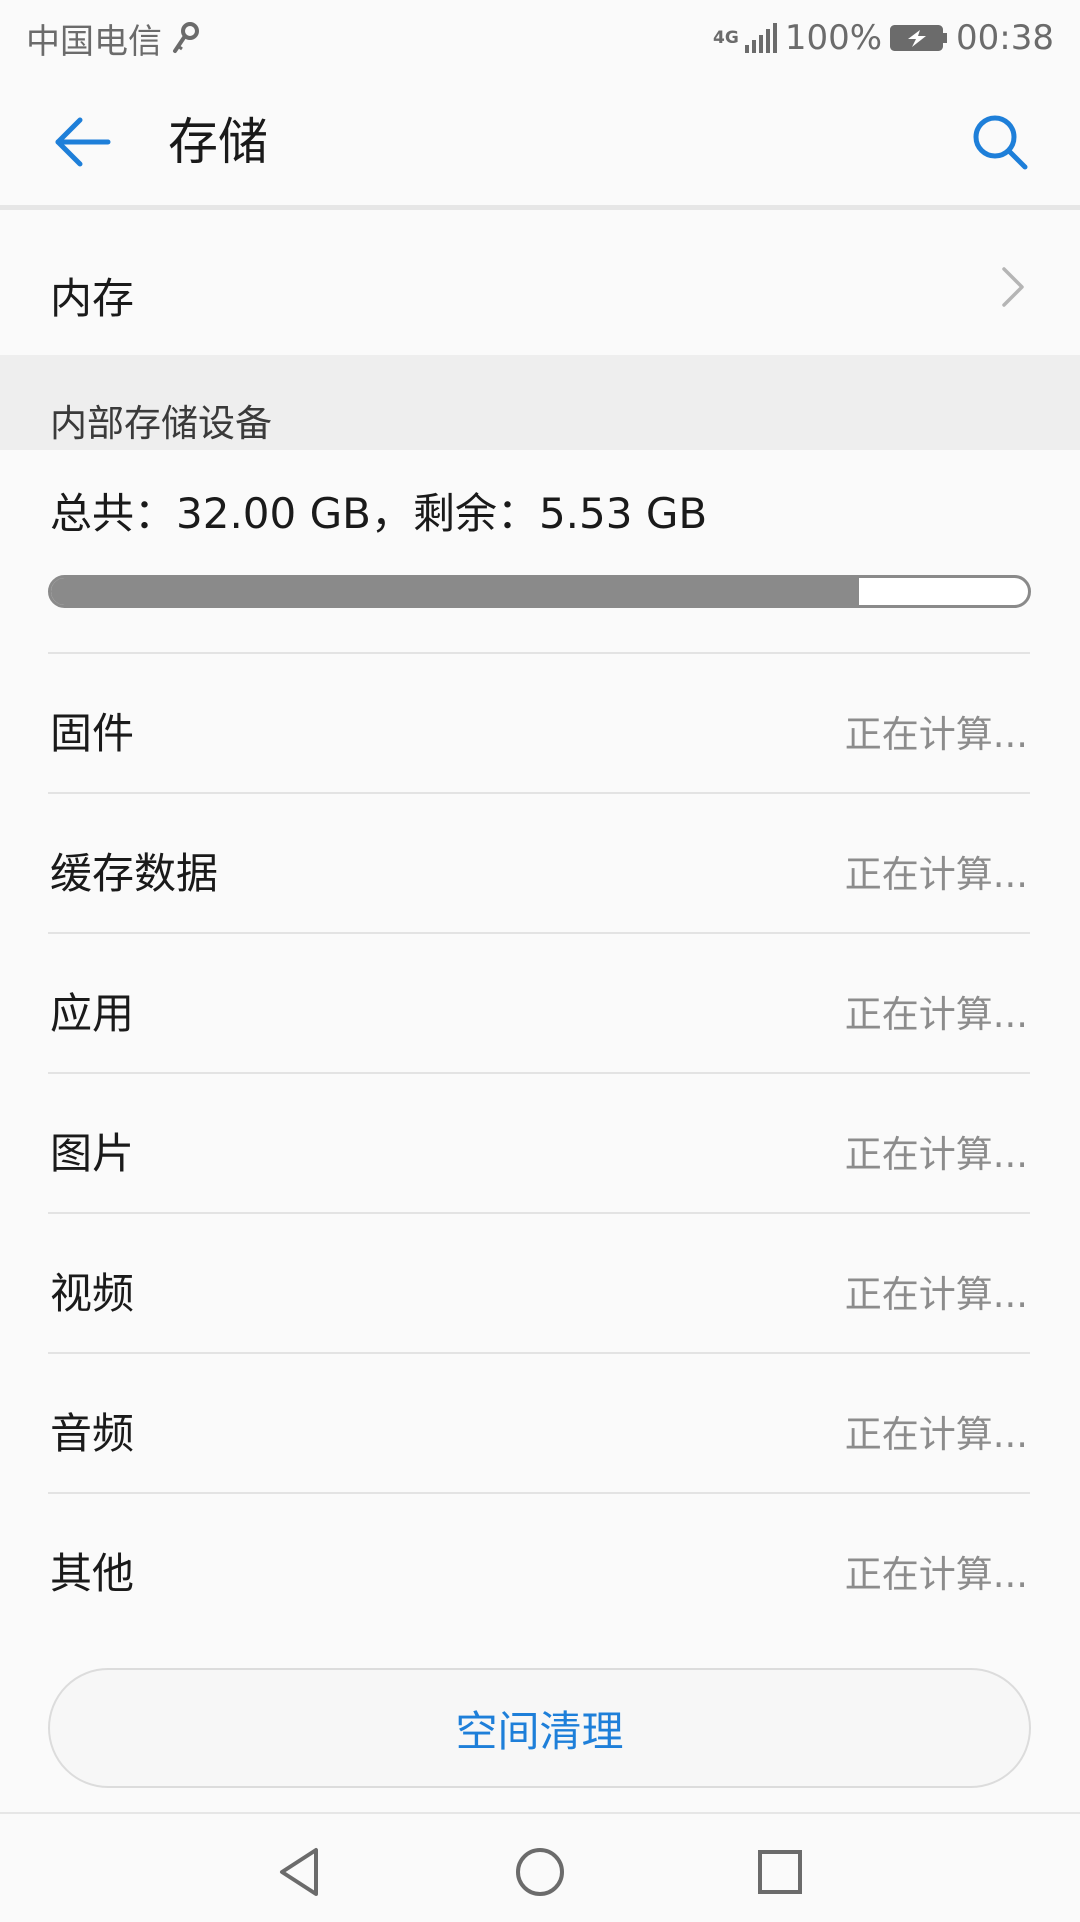  Describe the element at coordinates (134, 873) in the screenshot. I see `row-label: 缓存数据` at that location.